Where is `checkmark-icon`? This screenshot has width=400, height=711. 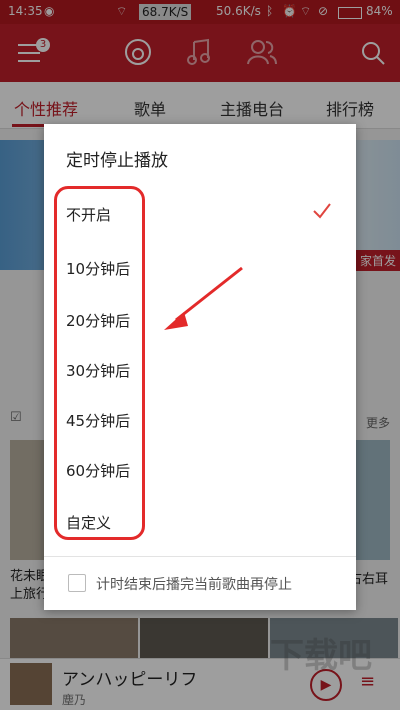
checkmark-icon is located at coordinates (322, 211).